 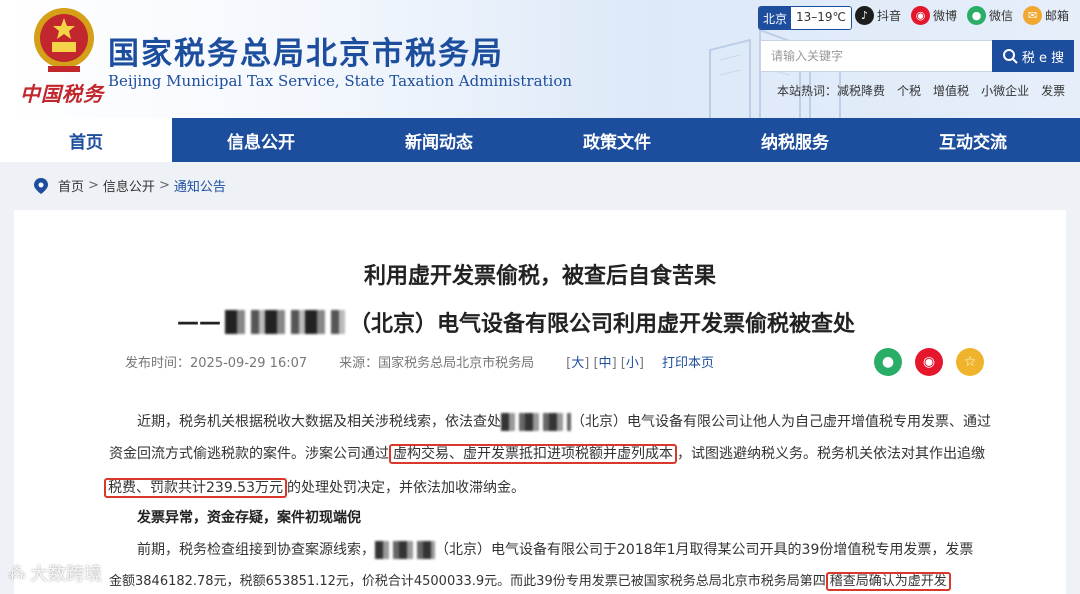 What do you see at coordinates (864, 15) in the screenshot?
I see `douyin-icon: ♪` at bounding box center [864, 15].